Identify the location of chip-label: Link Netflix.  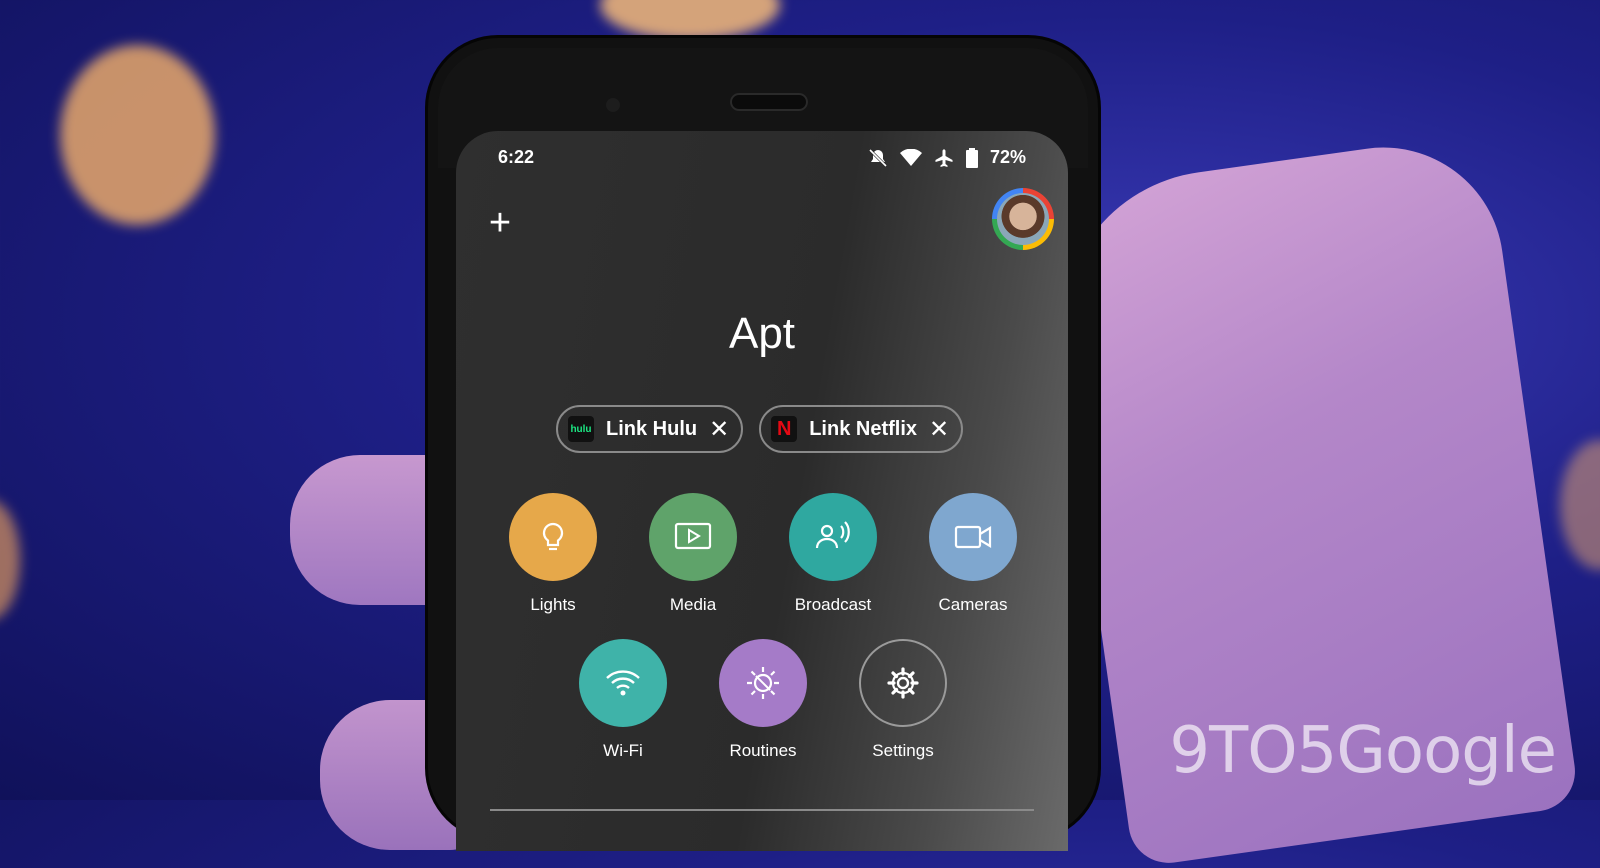
(863, 428).